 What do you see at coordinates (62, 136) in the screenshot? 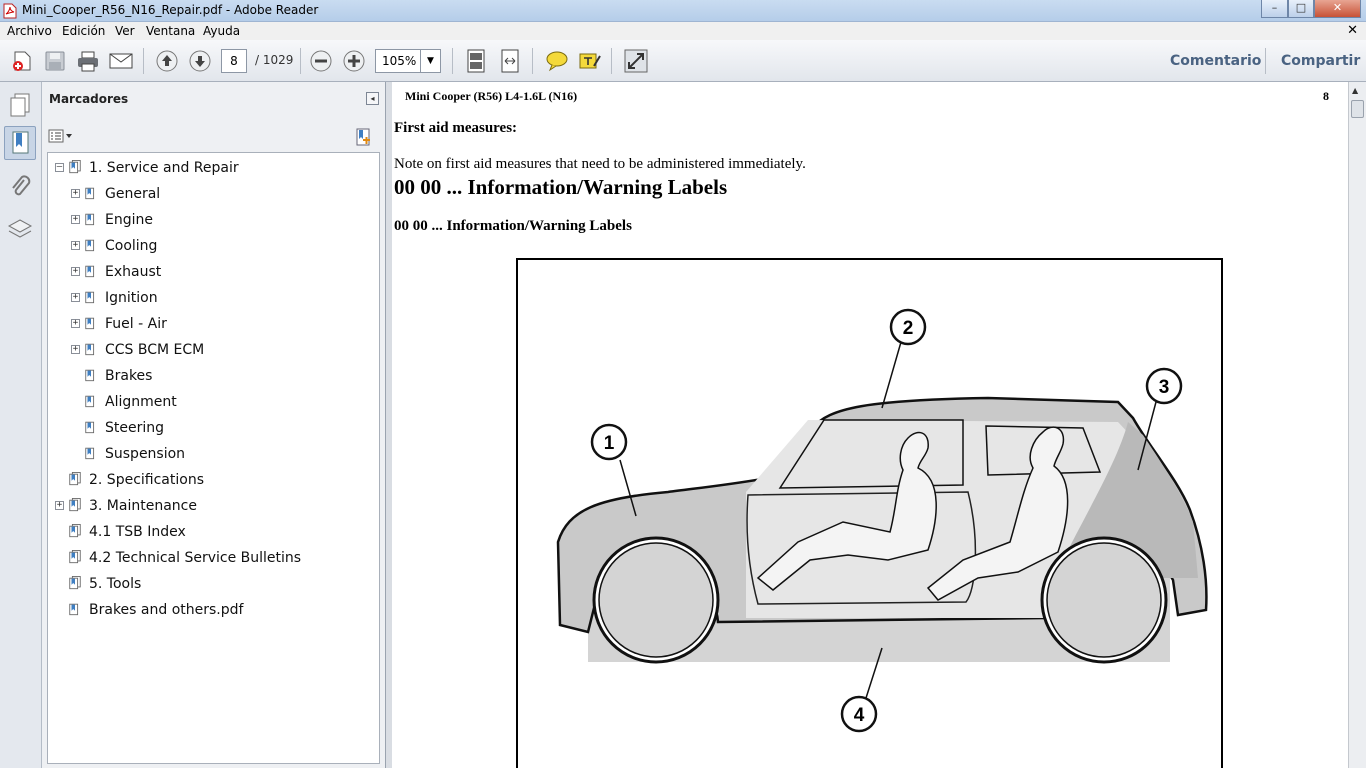
I see `bookmark-options-button` at bounding box center [62, 136].